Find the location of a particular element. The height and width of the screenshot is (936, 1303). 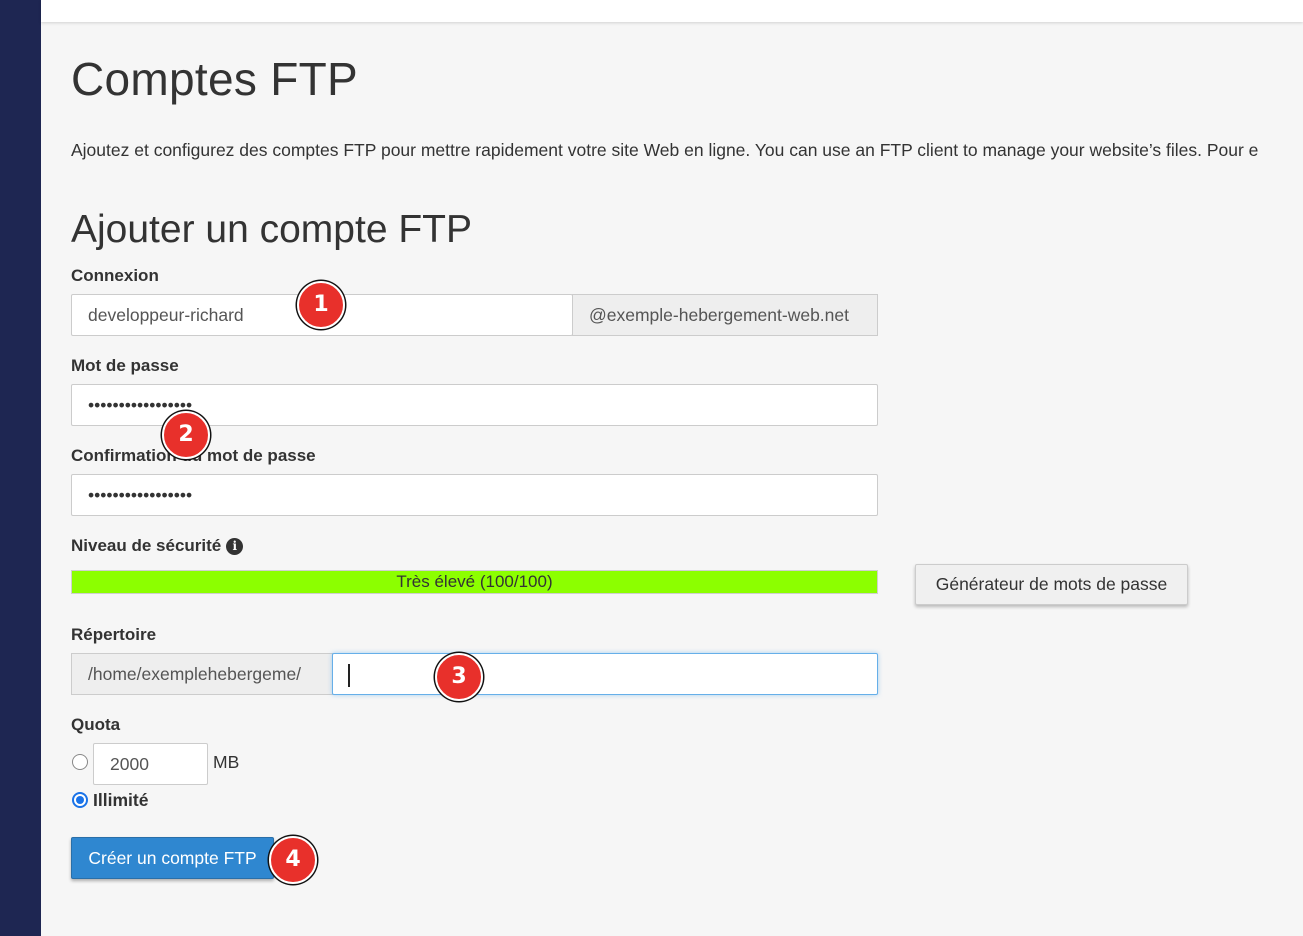

page-title: Comptes FTP is located at coordinates (215, 79).